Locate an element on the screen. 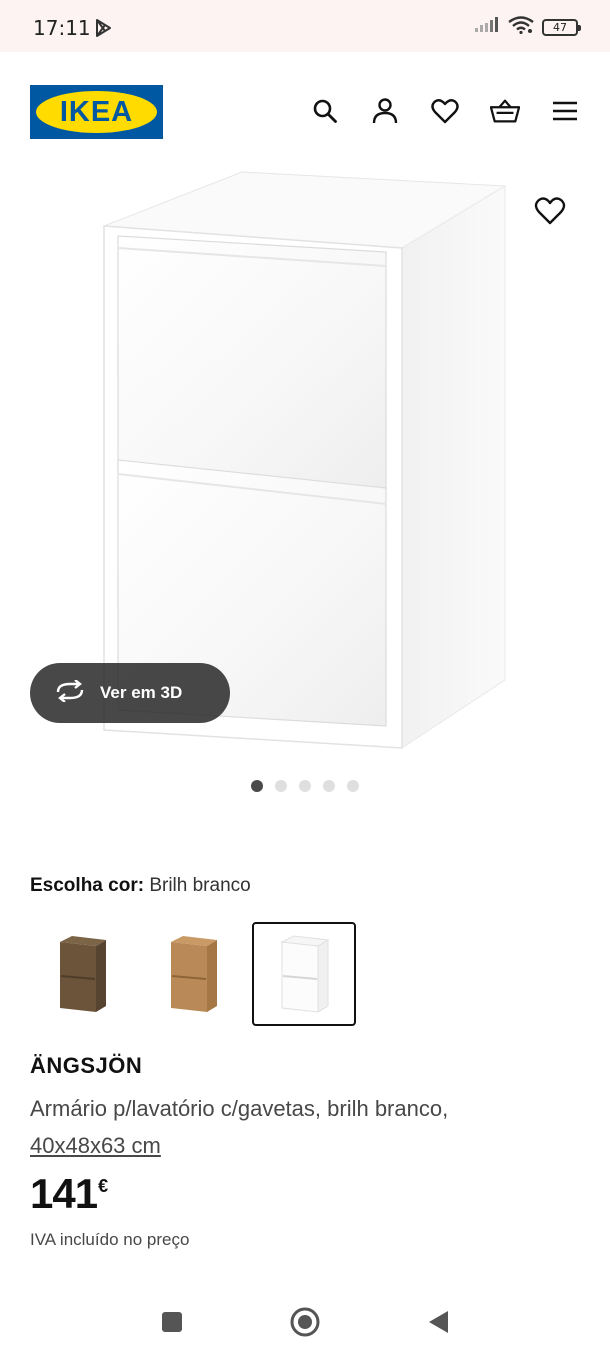 The image size is (610, 1356). back-icon is located at coordinates (438, 1322).